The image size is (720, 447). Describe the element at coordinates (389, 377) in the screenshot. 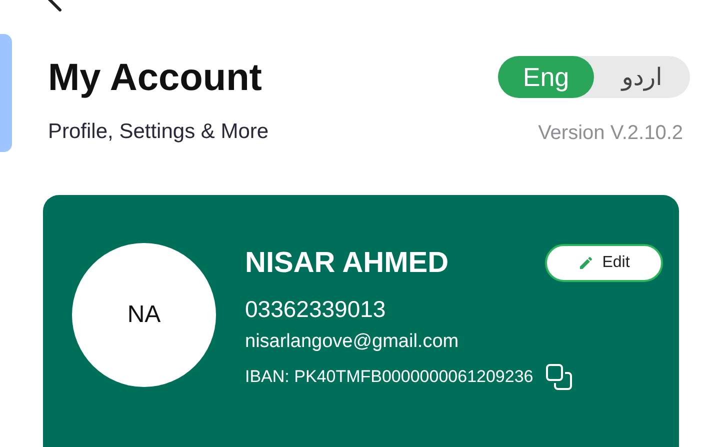

I see `iban-number: IBAN: PK40TMFB0000000061209236` at that location.